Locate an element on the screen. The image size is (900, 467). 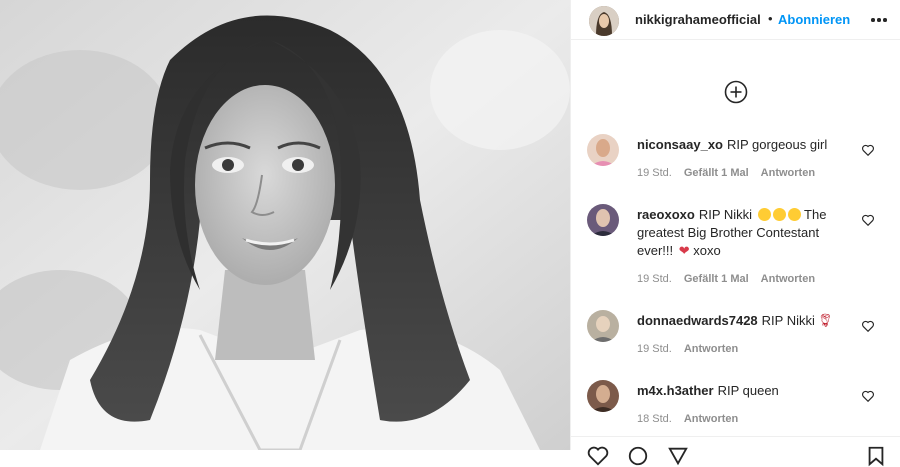
comment-meta: 18 Std. Antworten is located at coordinates (693, 419).